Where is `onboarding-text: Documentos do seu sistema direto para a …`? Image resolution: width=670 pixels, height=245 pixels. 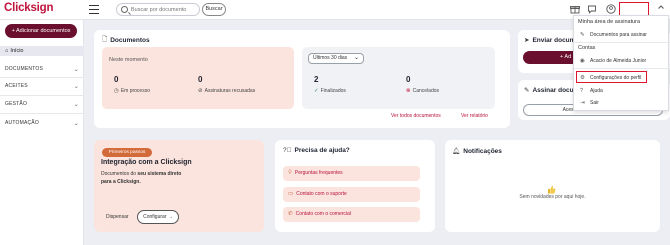
onboarding-text: Documentos do seu sistema direto para a … is located at coordinates (143, 178).